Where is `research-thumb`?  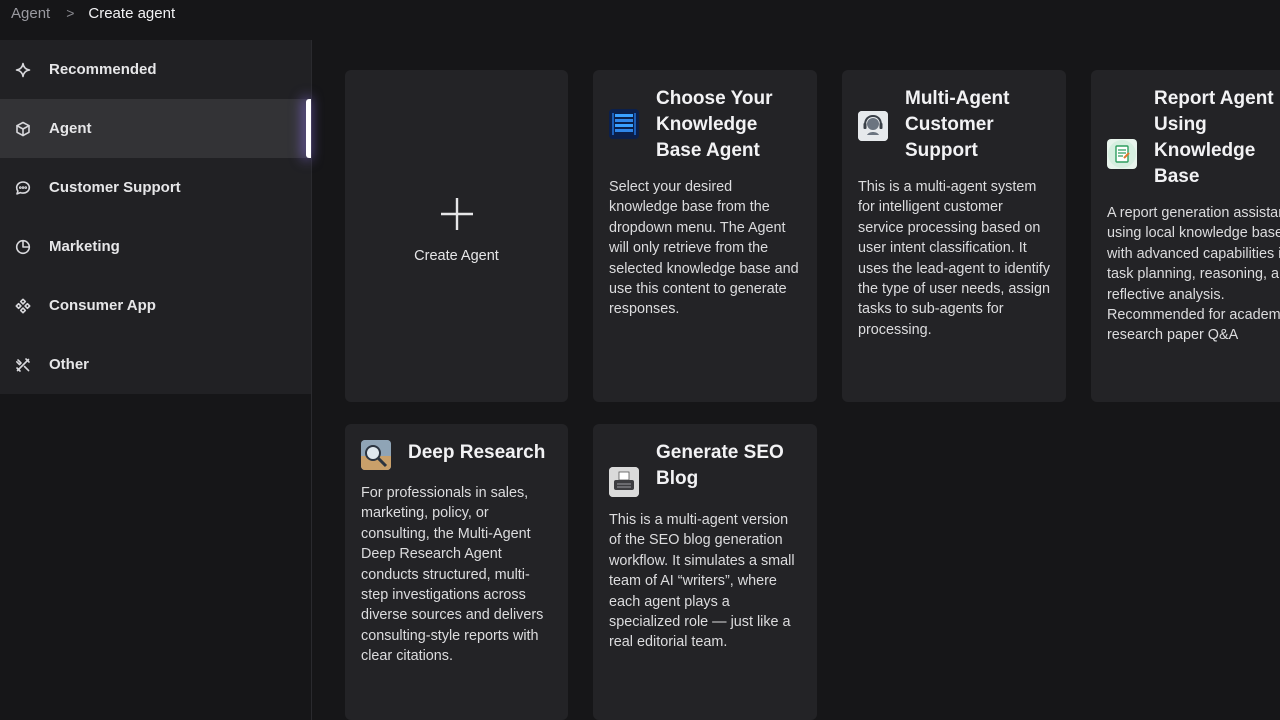
research-thumb is located at coordinates (376, 455).